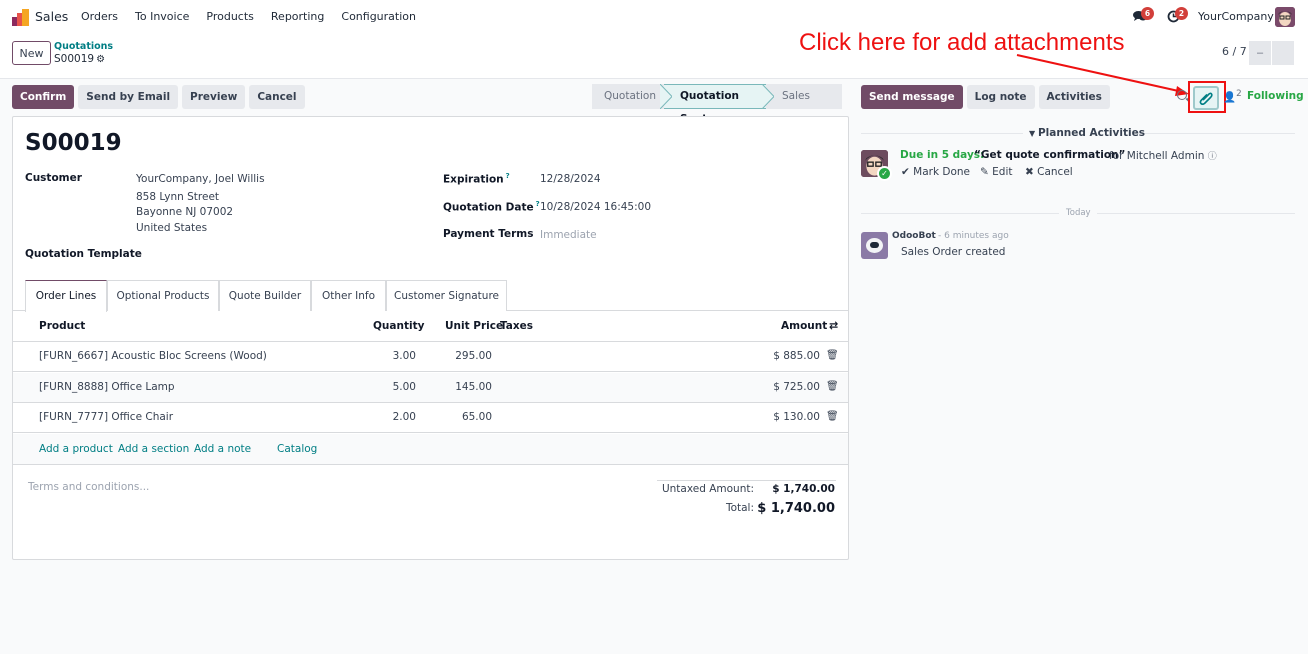 Image resolution: width=1308 pixels, height=654 pixels. What do you see at coordinates (53, 178) in the screenshot?
I see `customer-label: Customer` at bounding box center [53, 178].